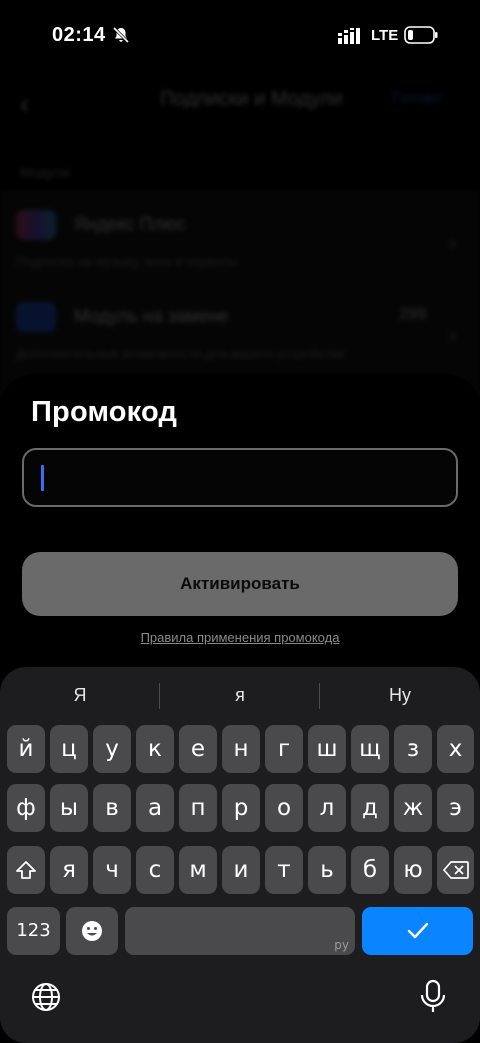 Image resolution: width=480 pixels, height=1043 pixels. Describe the element at coordinates (127, 261) in the screenshot. I see `background-row-desc: Подписка на музыку, кино и сервисы` at that location.